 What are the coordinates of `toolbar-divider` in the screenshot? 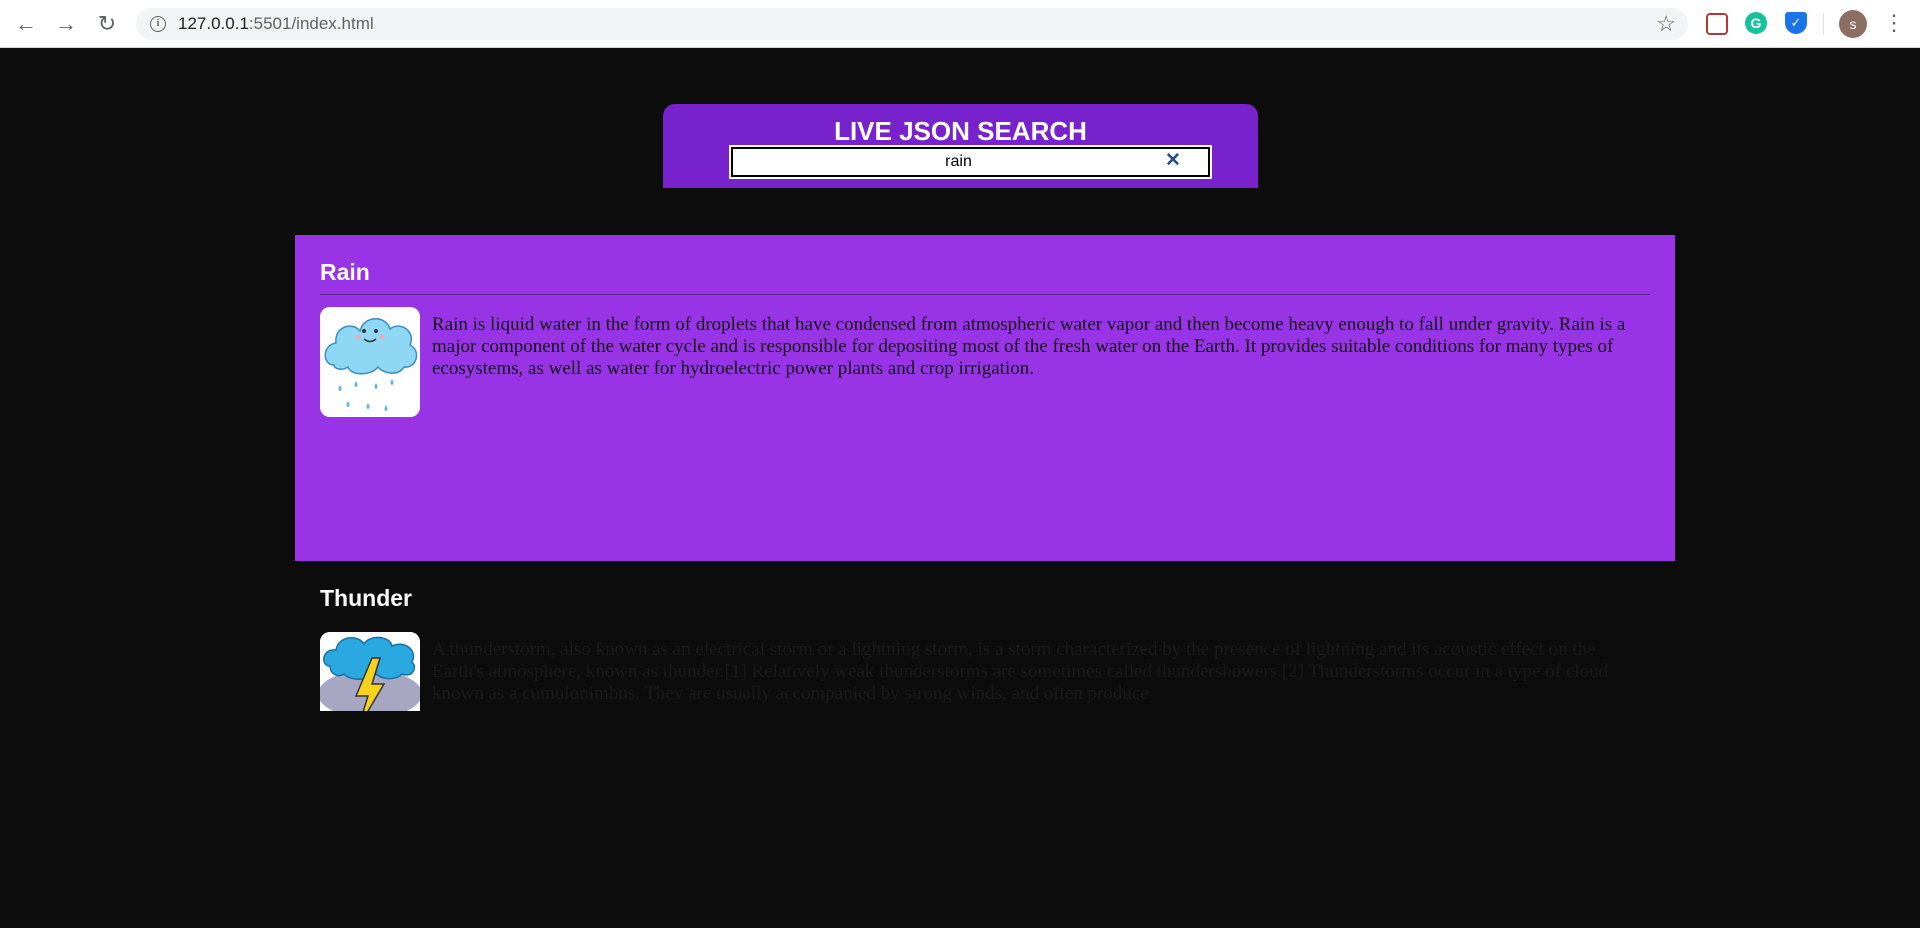 It's located at (1823, 24).